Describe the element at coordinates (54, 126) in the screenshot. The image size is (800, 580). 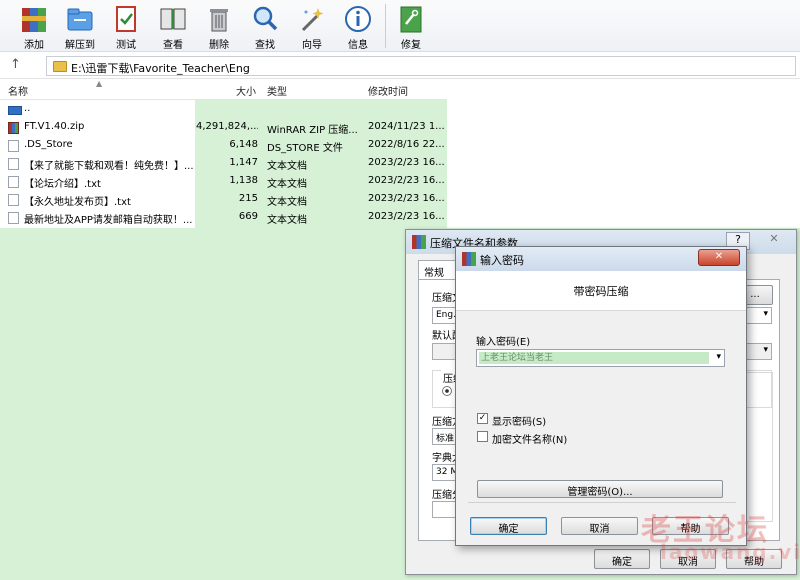
I see `file-name: FT.V1.40.zip` at that location.